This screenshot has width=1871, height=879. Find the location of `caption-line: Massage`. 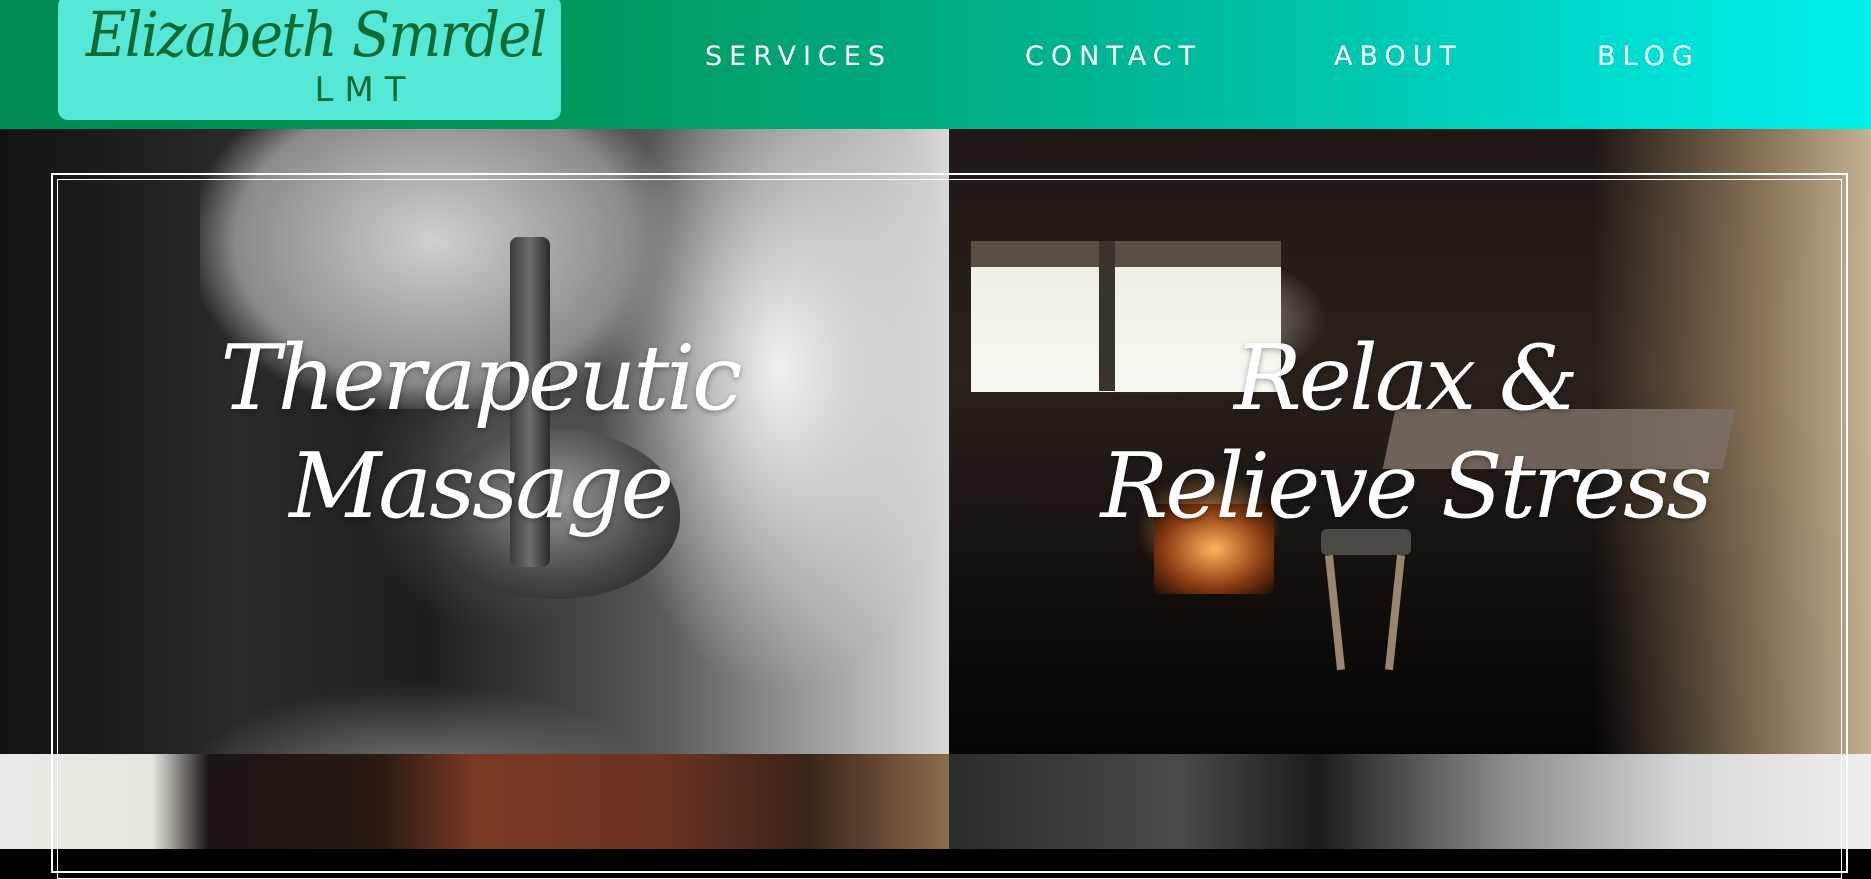

caption-line: Massage is located at coordinates (481, 486).